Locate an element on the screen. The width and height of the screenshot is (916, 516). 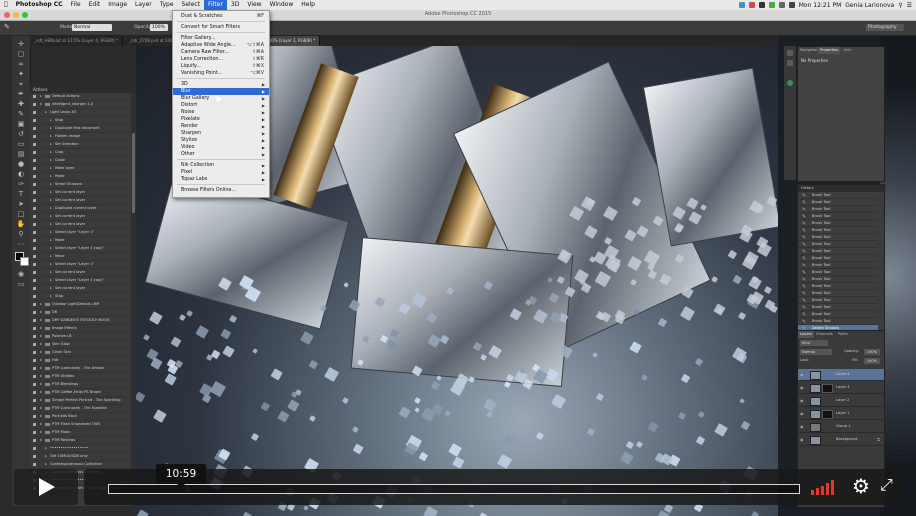
type-tool-icon: T is located at coordinates (21, 194).